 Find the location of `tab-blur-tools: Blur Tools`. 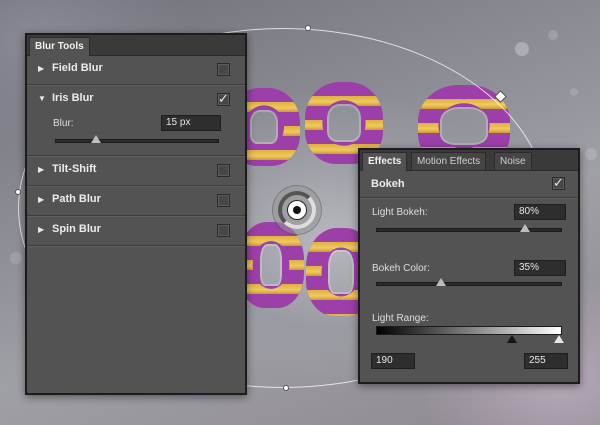

tab-blur-tools: Blur Tools is located at coordinates (59, 46).